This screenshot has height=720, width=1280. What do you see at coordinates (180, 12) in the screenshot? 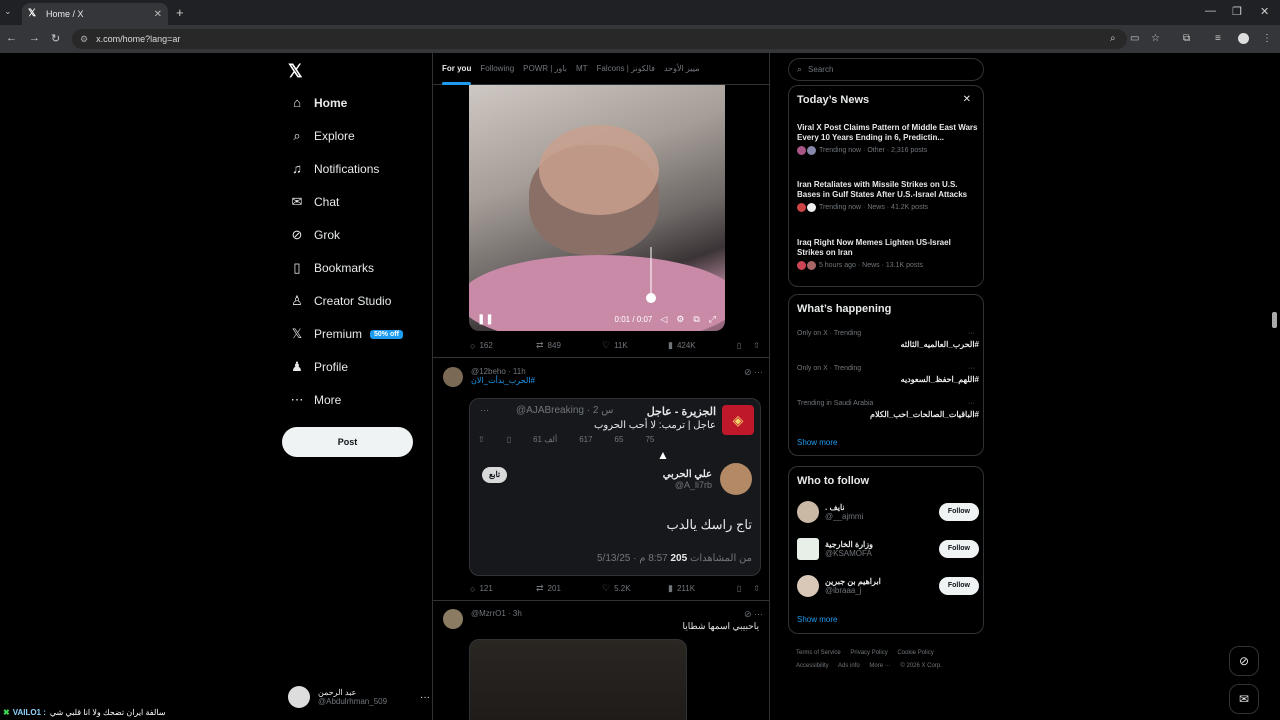
I see `new-tab-button: +` at bounding box center [180, 12].